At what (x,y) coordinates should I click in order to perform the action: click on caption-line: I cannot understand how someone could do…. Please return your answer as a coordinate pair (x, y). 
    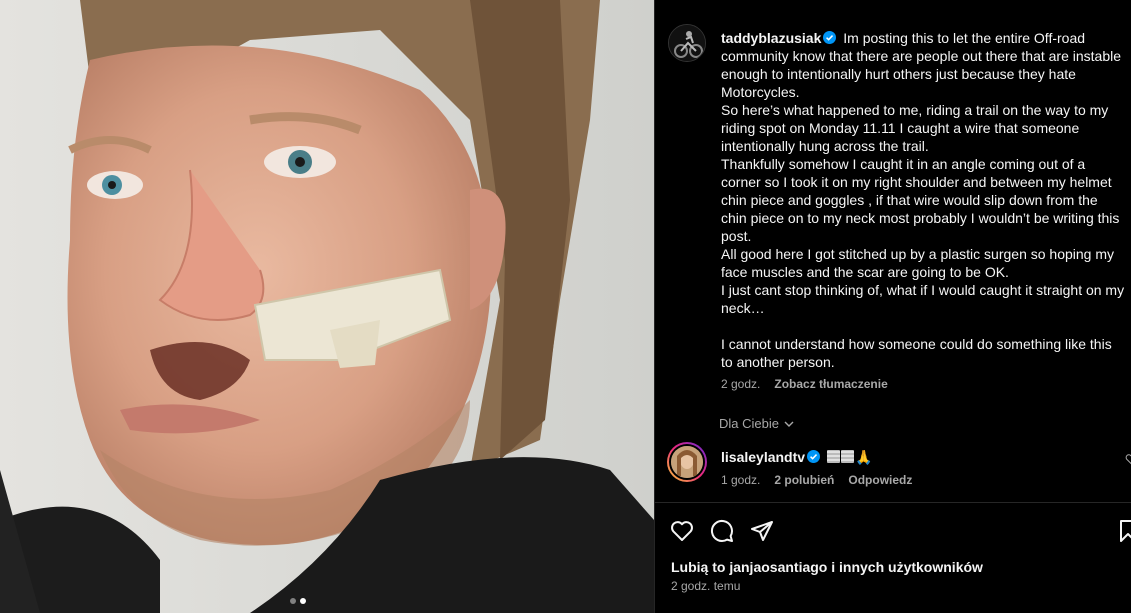
    Looking at the image, I should click on (916, 353).